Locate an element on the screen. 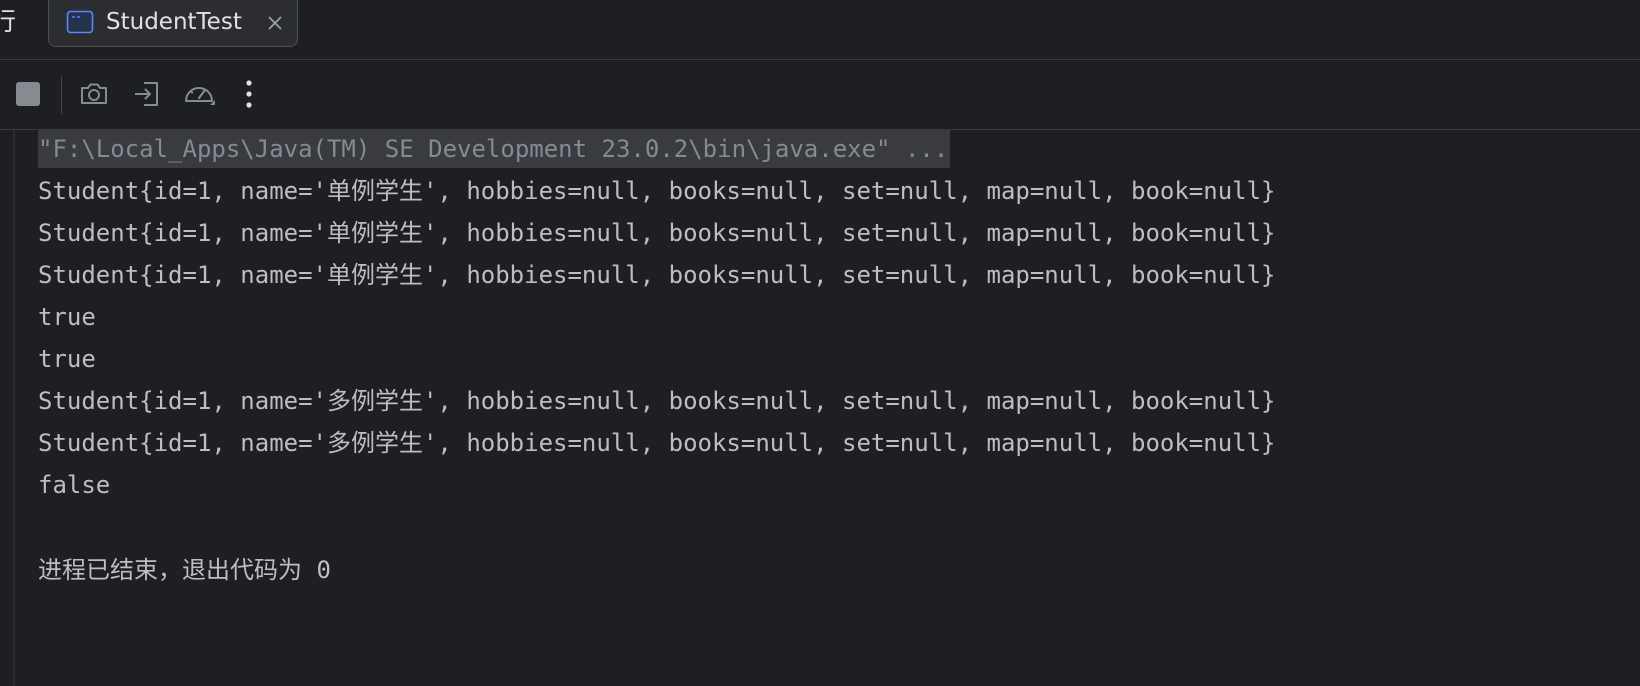 This screenshot has height=686, width=1640. console-gutter is located at coordinates (14, 408).